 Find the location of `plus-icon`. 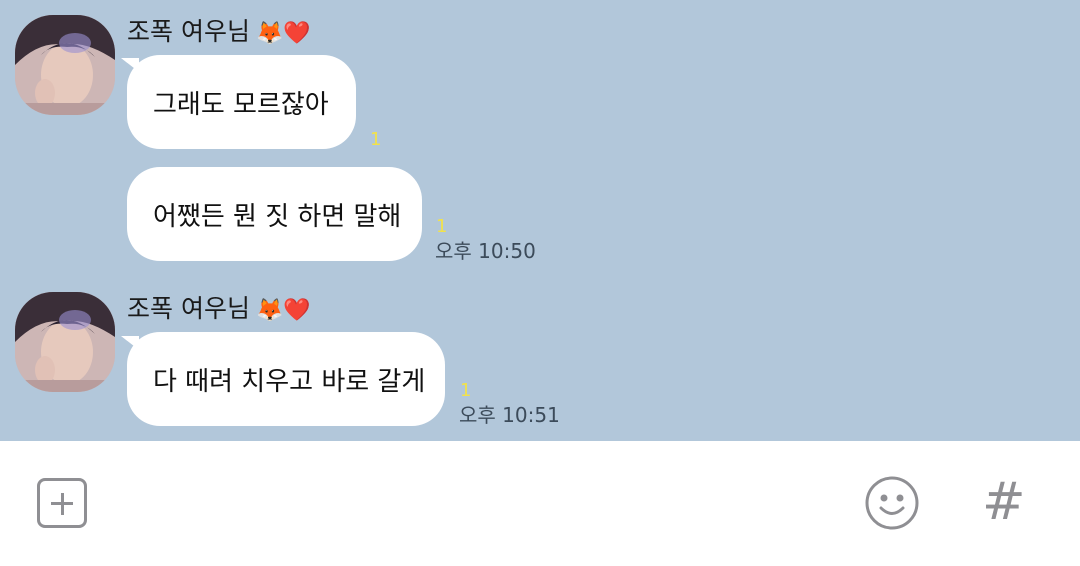

plus-icon is located at coordinates (62, 503).